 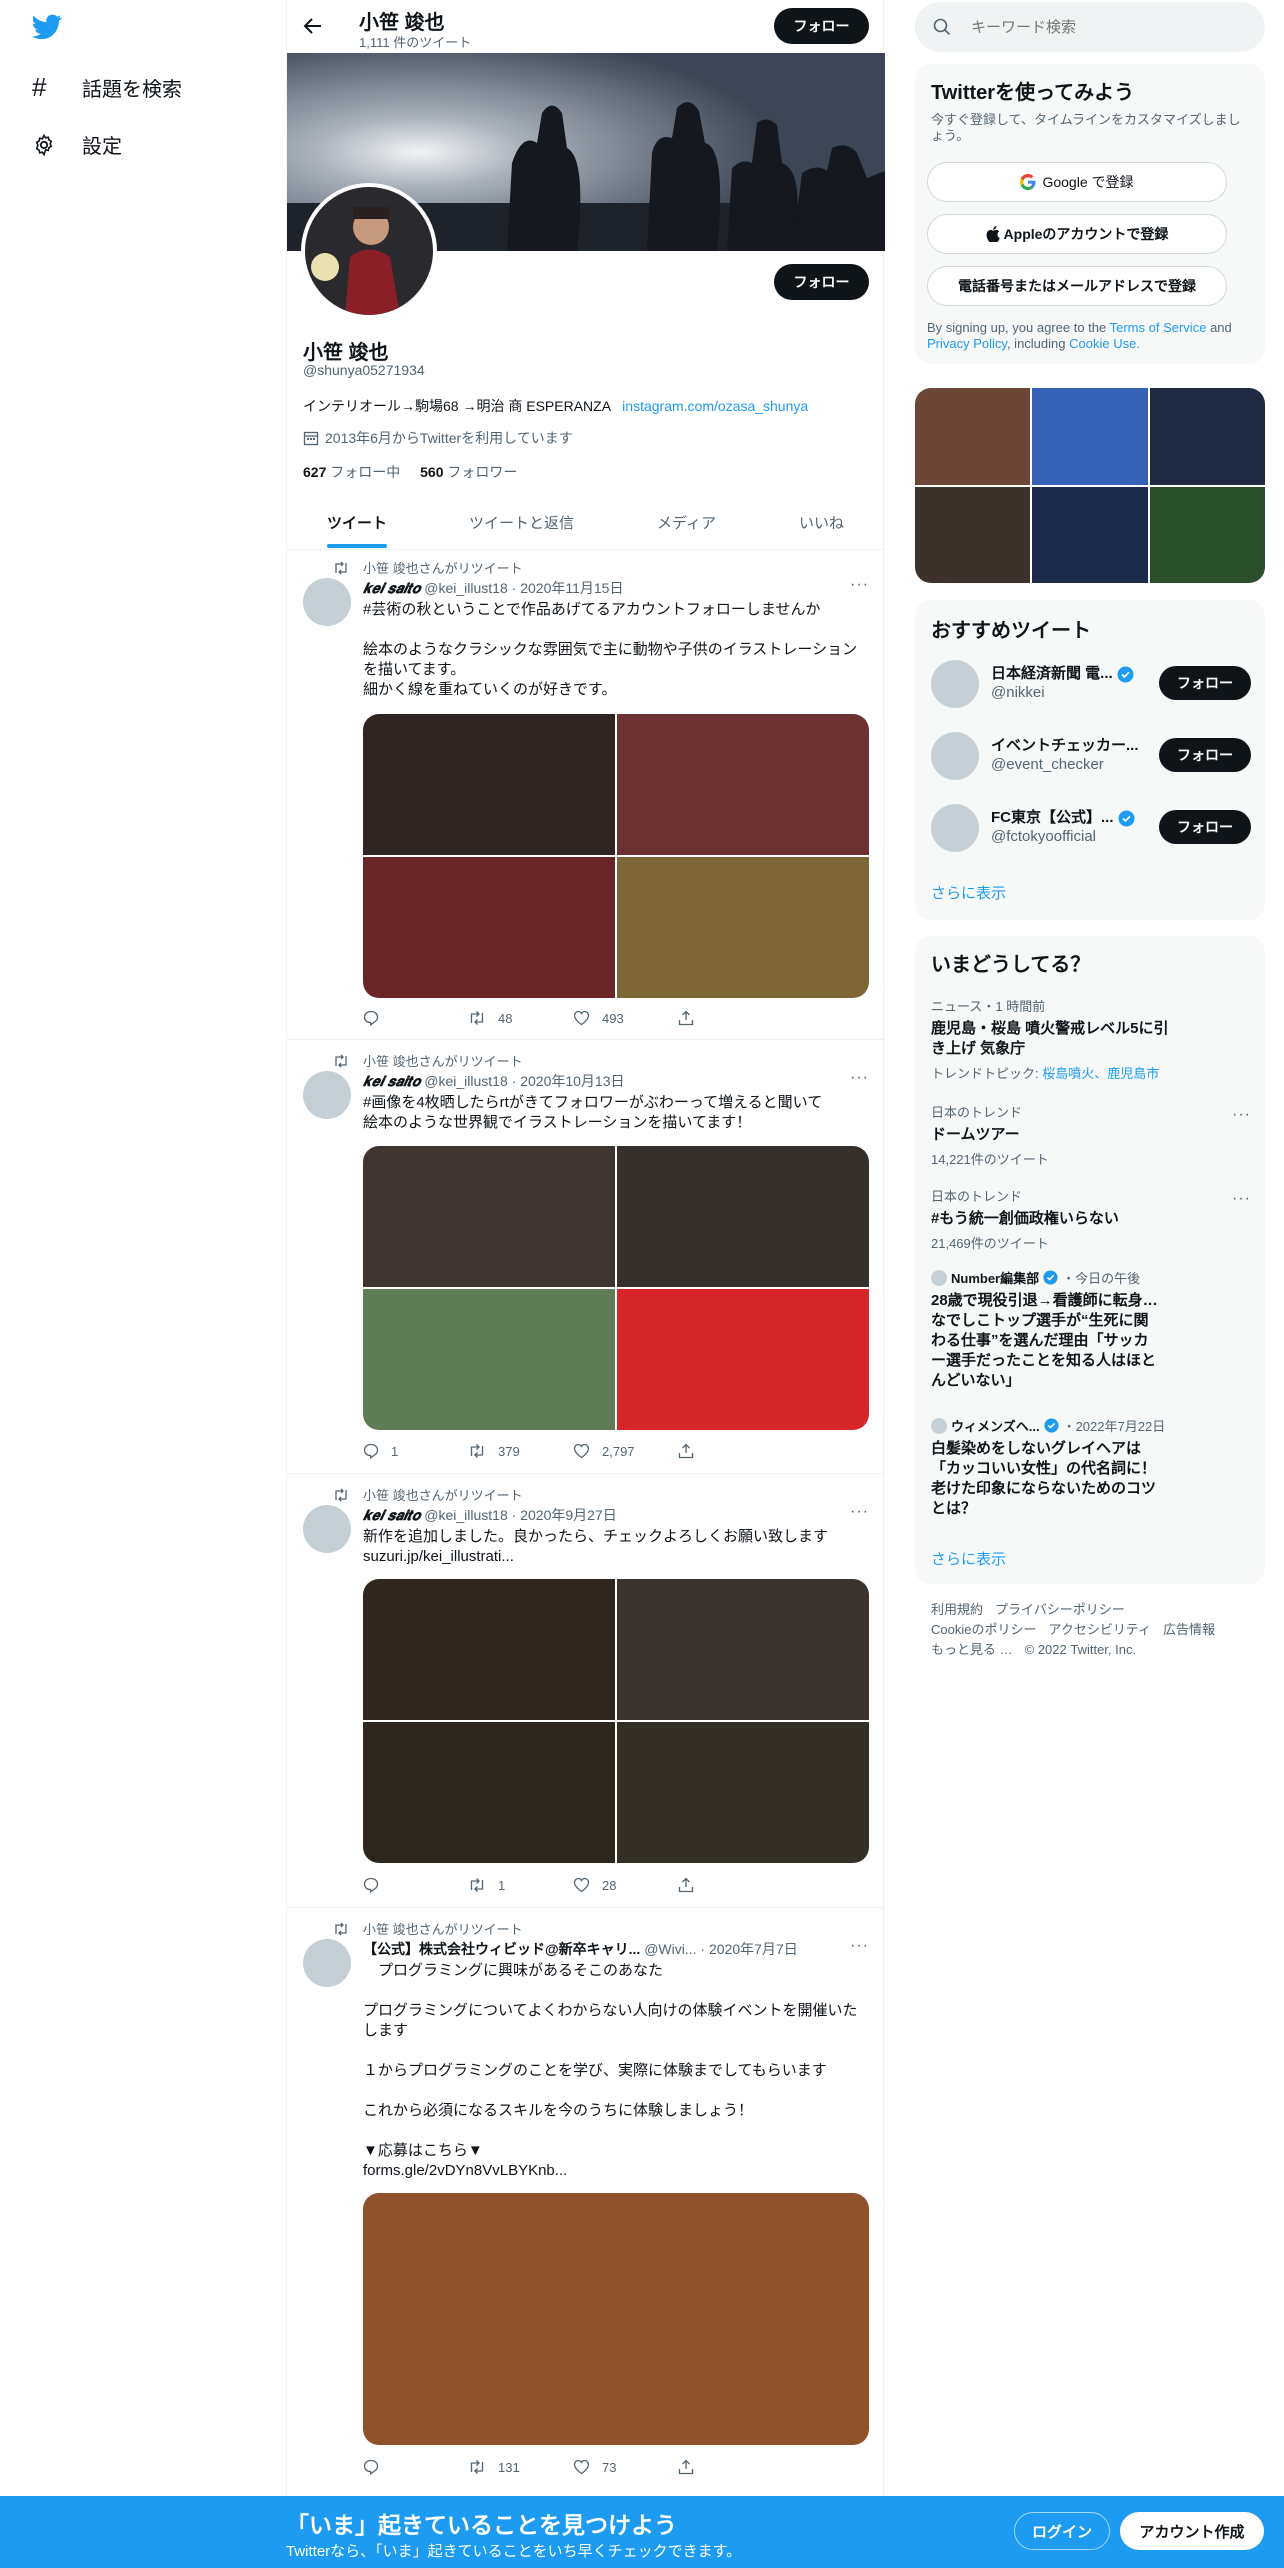 What do you see at coordinates (1101, 27) in the screenshot?
I see `search-input` at bounding box center [1101, 27].